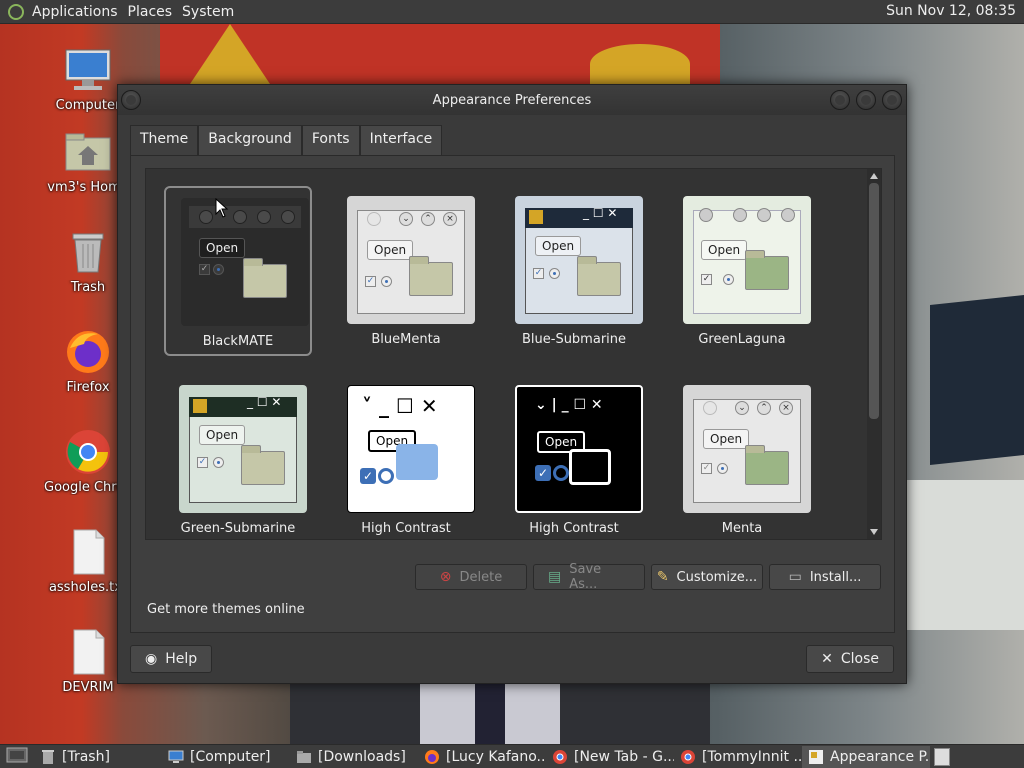  Describe the element at coordinates (411, 449) in the screenshot. I see `theme-preview: ˅ _ ☐ ✕ Open ✓` at that location.